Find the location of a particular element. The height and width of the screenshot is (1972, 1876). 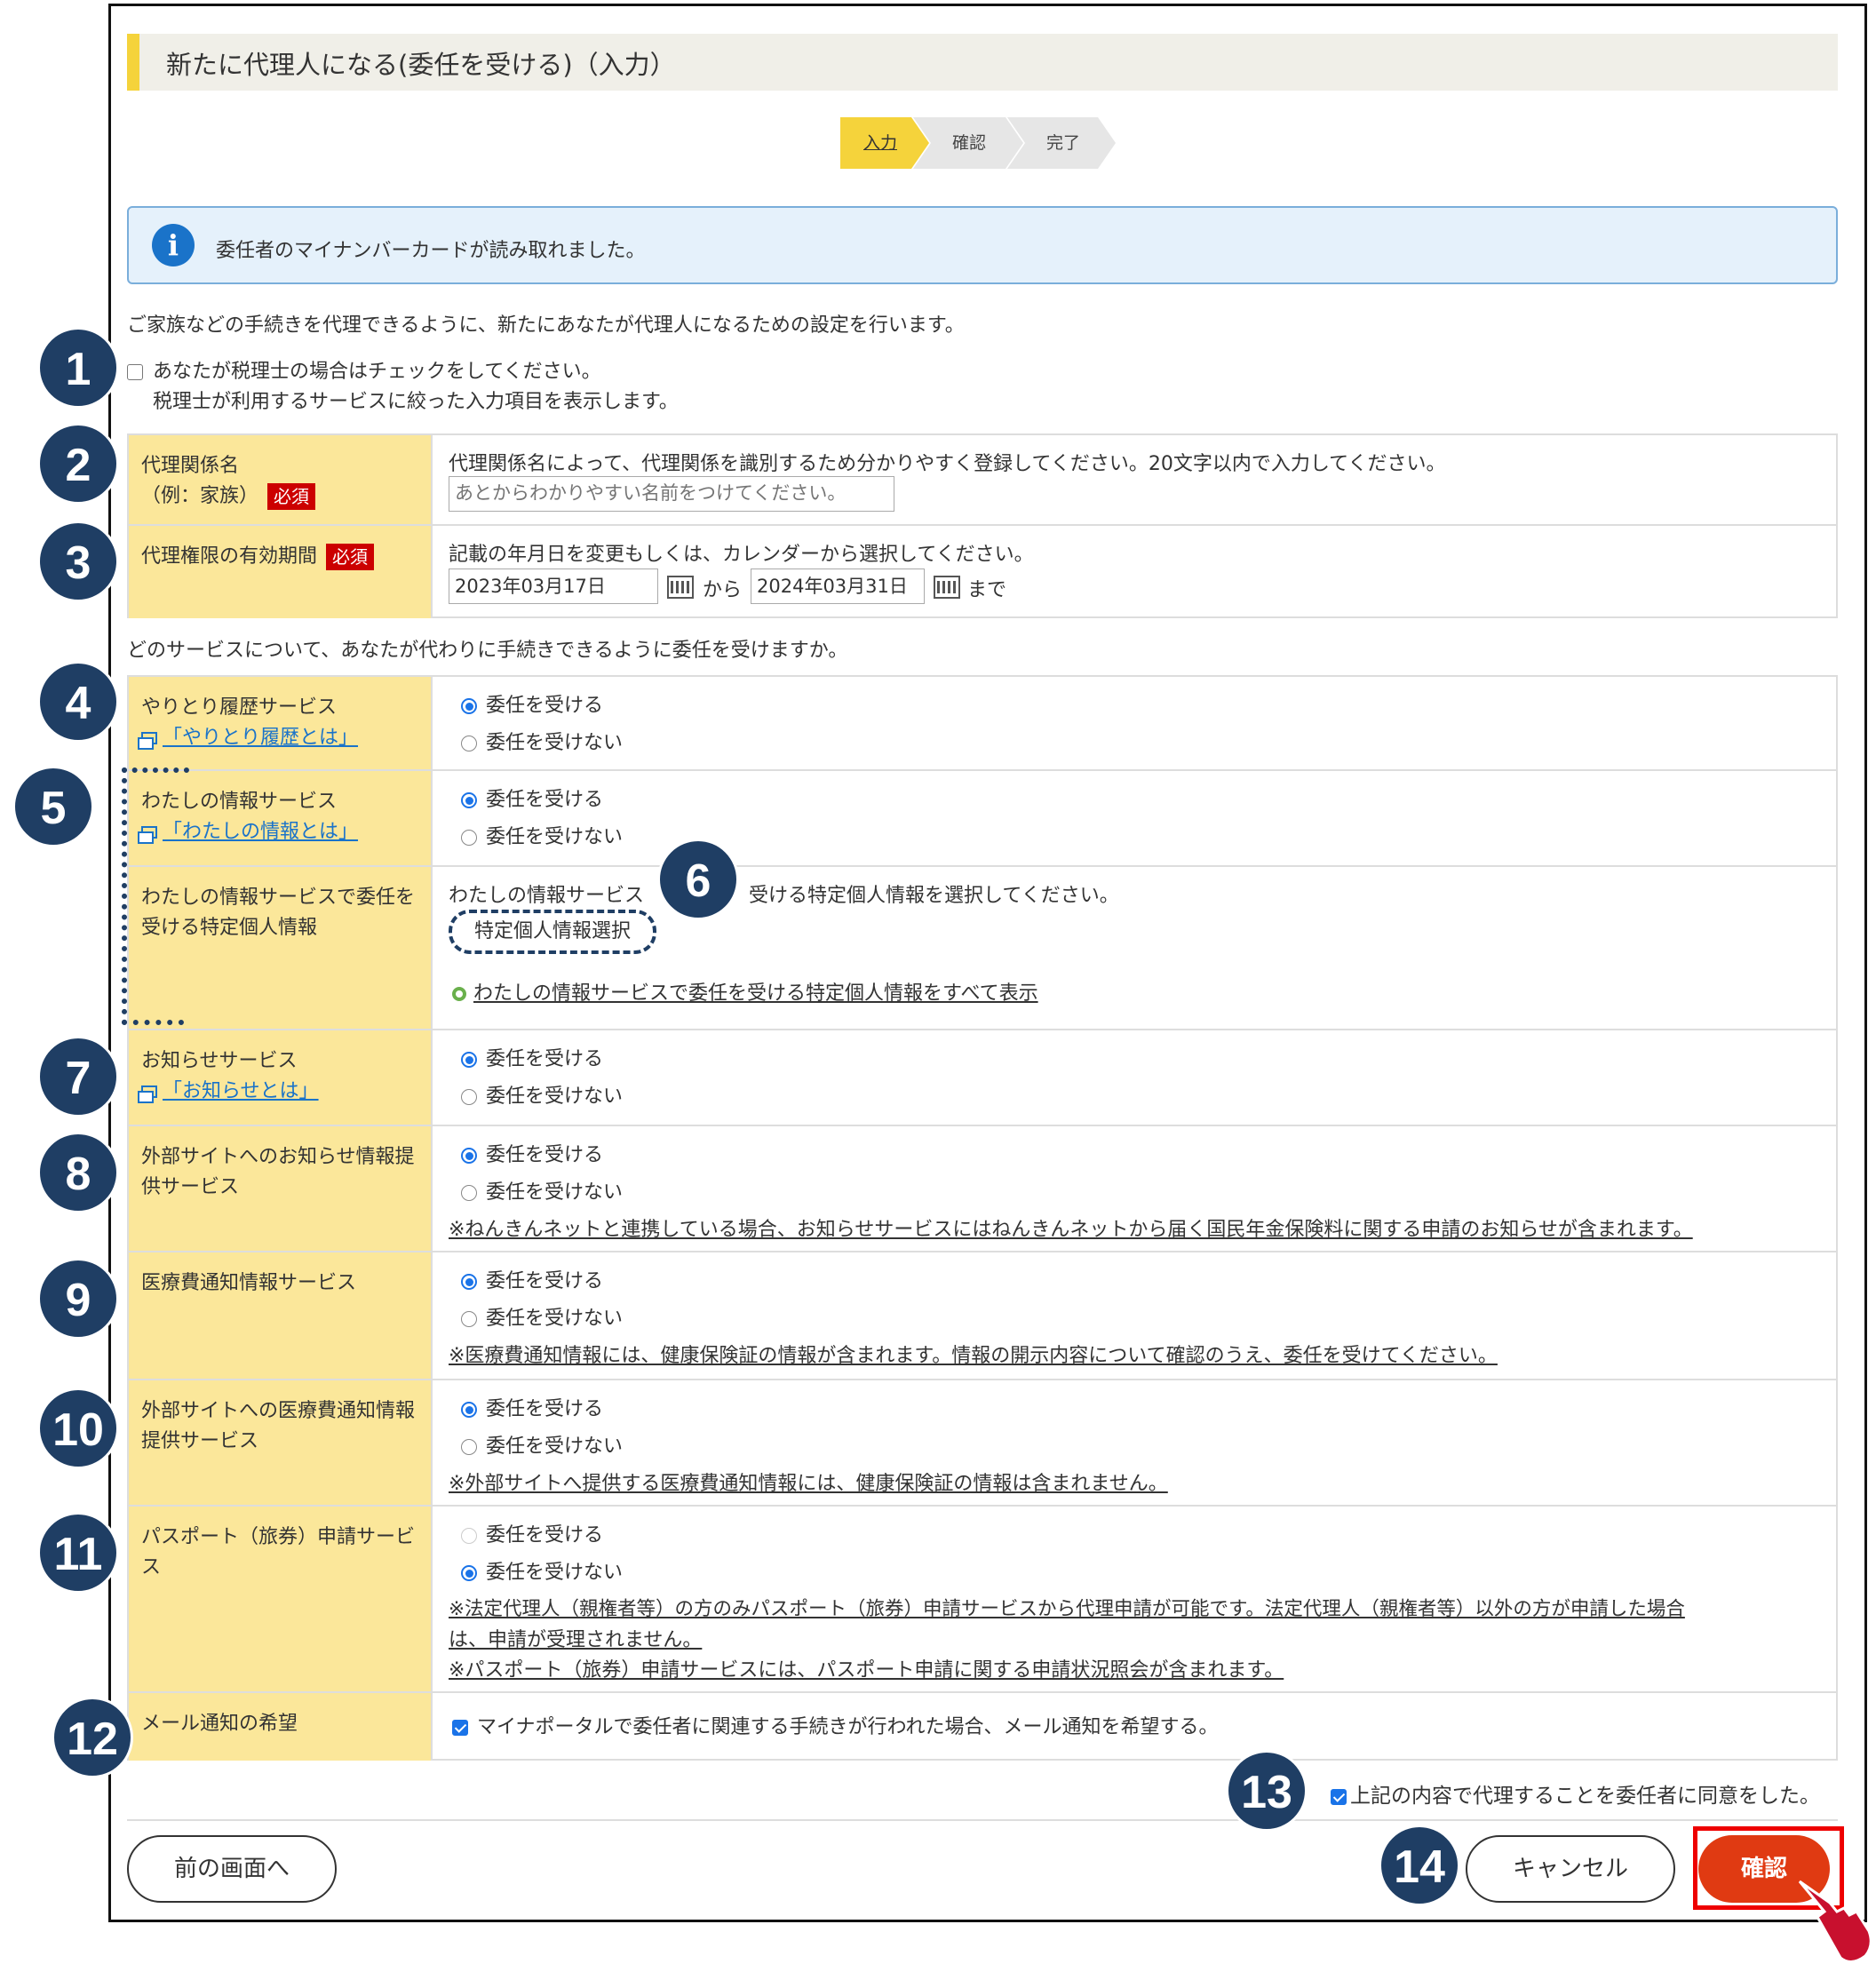

callout-badge-13: 13 is located at coordinates (1267, 1791).